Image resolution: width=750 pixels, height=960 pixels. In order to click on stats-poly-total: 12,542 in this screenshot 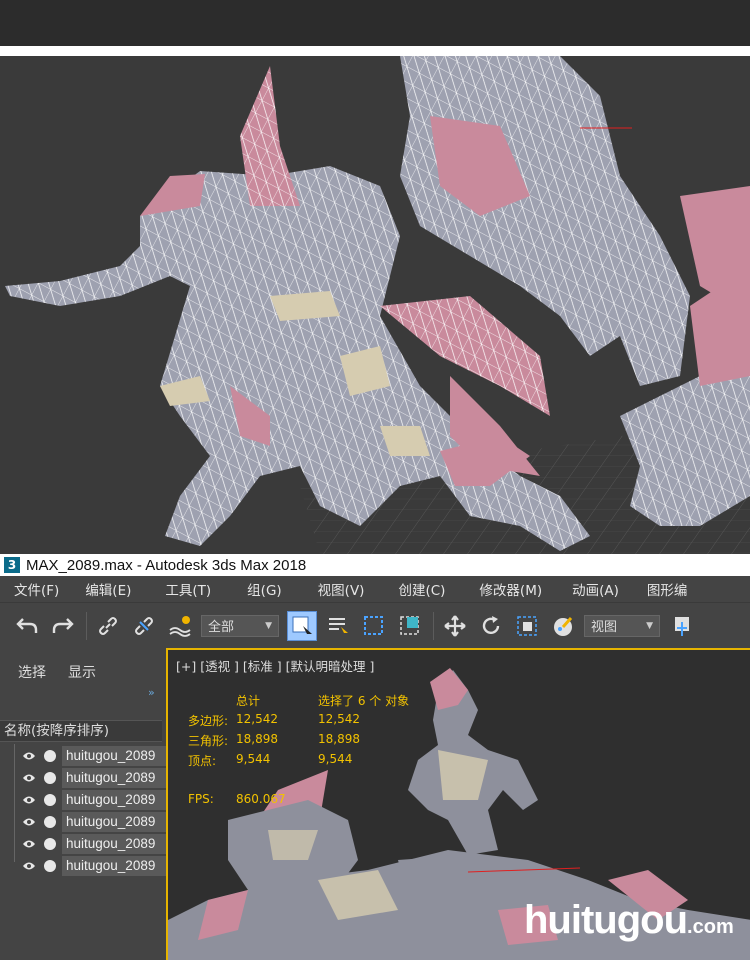, I will do `click(257, 719)`.